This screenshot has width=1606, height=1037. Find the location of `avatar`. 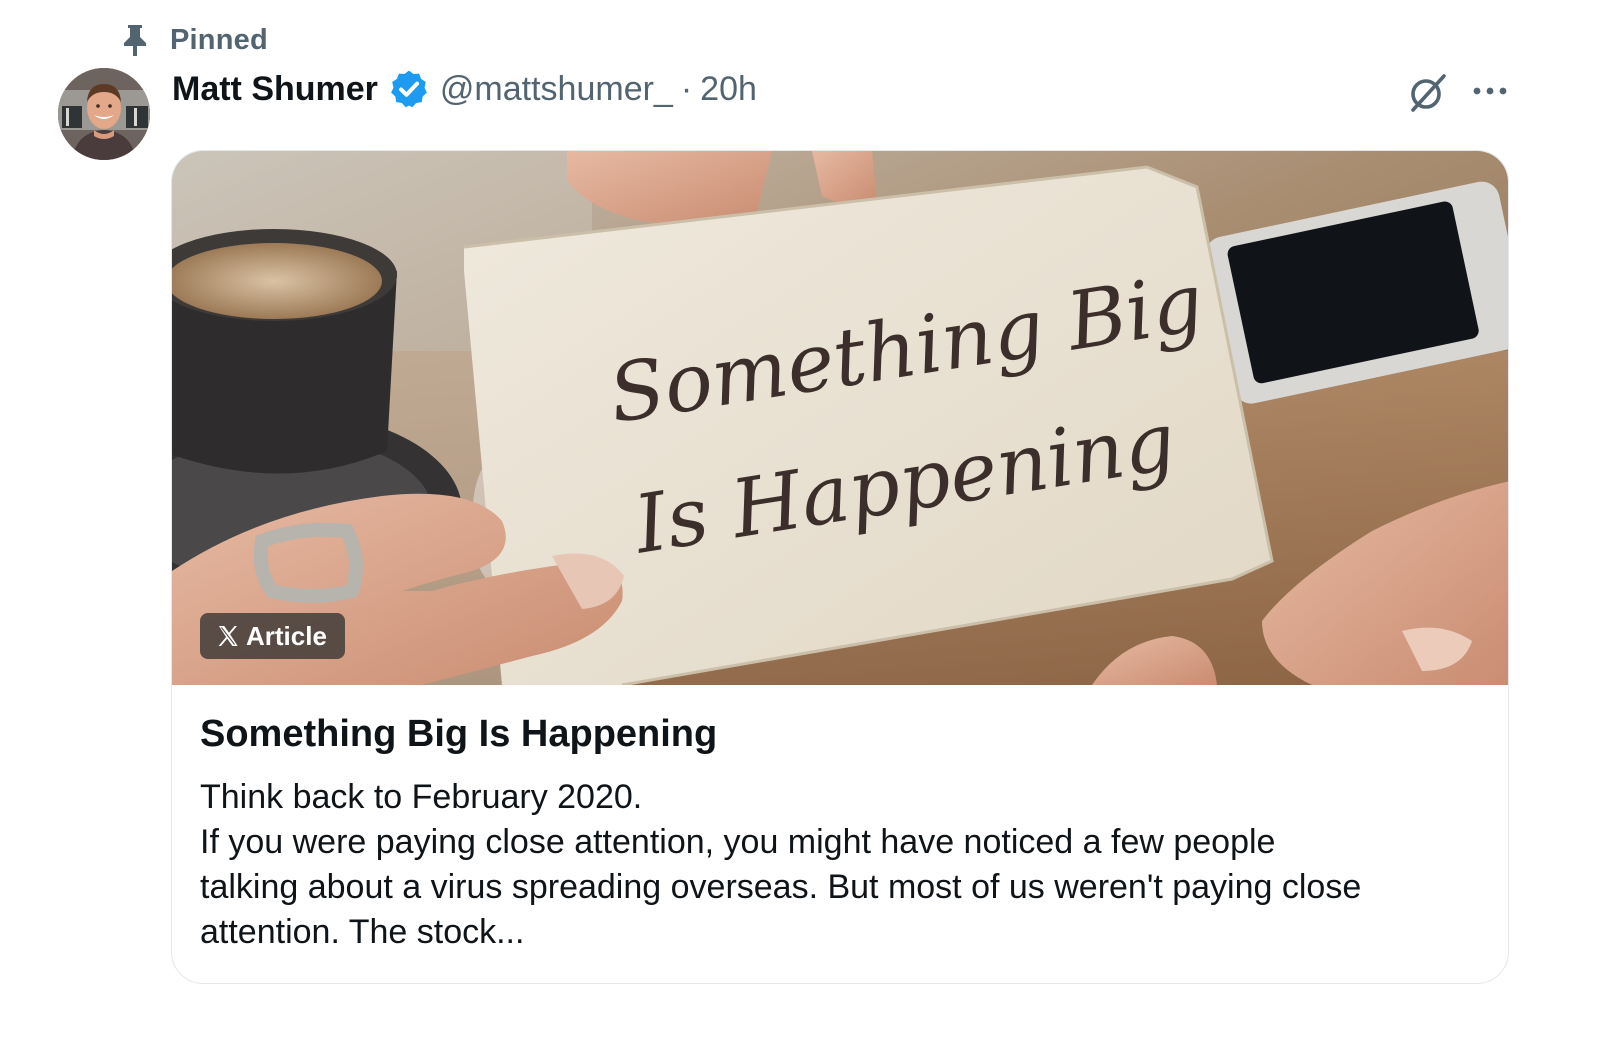

avatar is located at coordinates (104, 114).